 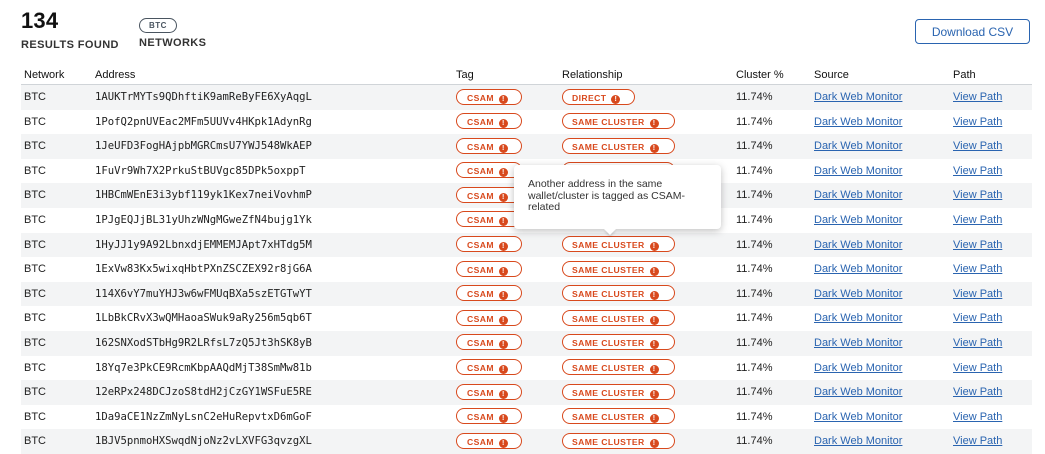 What do you see at coordinates (203, 220) in the screenshot?
I see `row-address: 1PJgEQJjBL31yUhzWNgMGweZfN4bujg1Yk` at bounding box center [203, 220].